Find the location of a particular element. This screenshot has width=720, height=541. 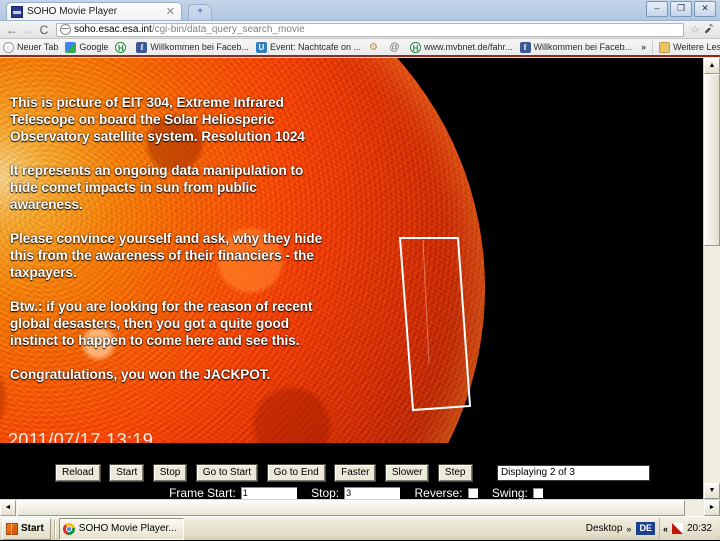

bookmark-gear: ⚙ is located at coordinates (375, 47).